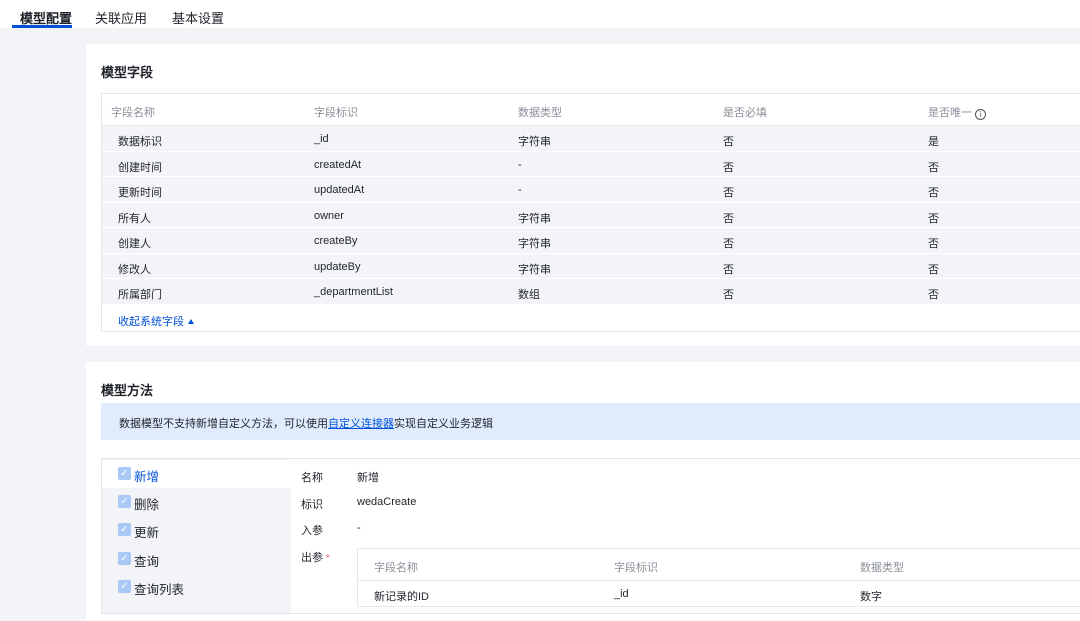  What do you see at coordinates (591, 190) in the screenshot?
I see `table-row: 更新时间 updatedAt - 否 否` at bounding box center [591, 190].